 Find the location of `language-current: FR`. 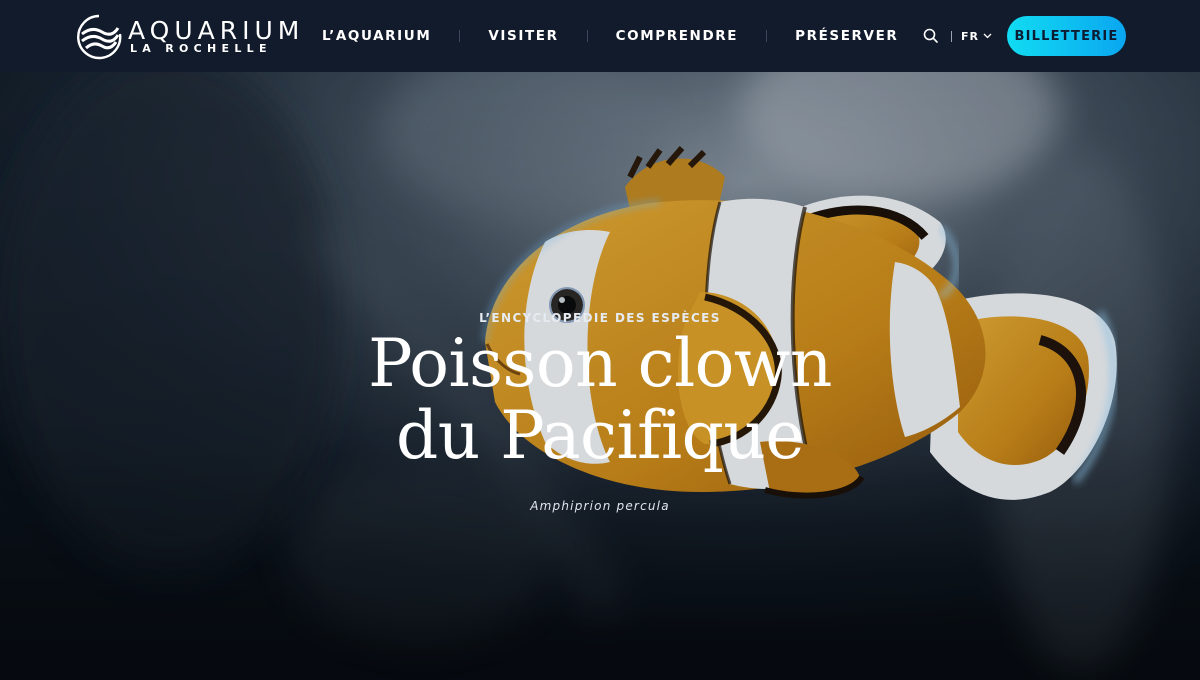

language-current: FR is located at coordinates (970, 36).